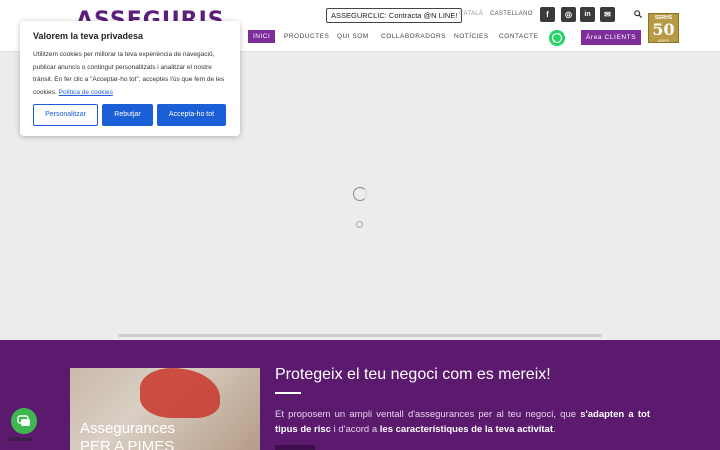  I want to click on nav-item-noticies: NOTÍCIES, so click(471, 36).